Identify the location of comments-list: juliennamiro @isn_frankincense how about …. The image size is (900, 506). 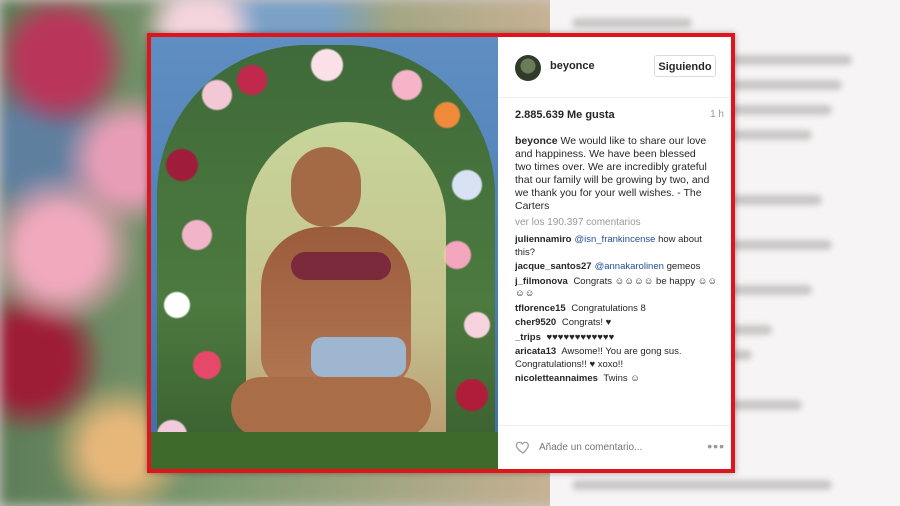
(617, 328).